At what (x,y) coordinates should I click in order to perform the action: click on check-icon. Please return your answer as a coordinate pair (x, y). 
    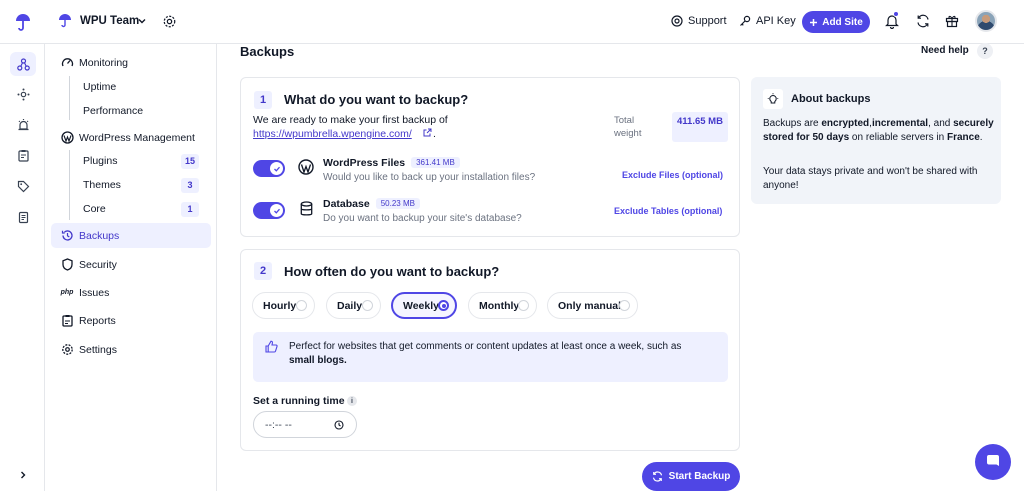
    Looking at the image, I should click on (276, 210).